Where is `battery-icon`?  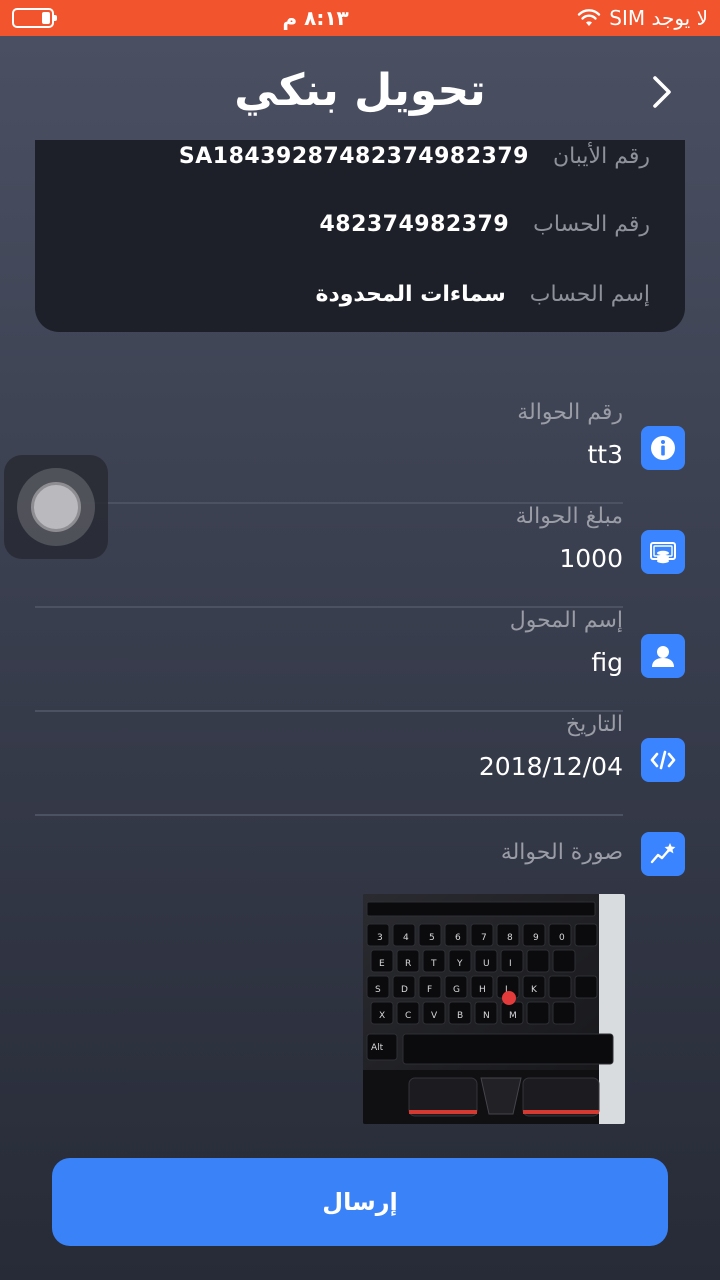
battery-icon is located at coordinates (34, 18).